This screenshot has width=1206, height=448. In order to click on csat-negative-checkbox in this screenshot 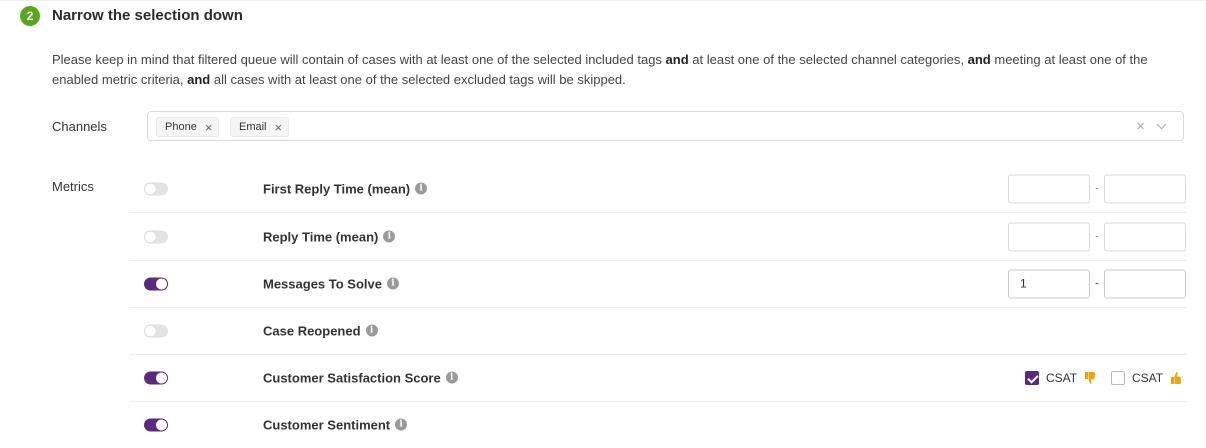, I will do `click(1032, 377)`.